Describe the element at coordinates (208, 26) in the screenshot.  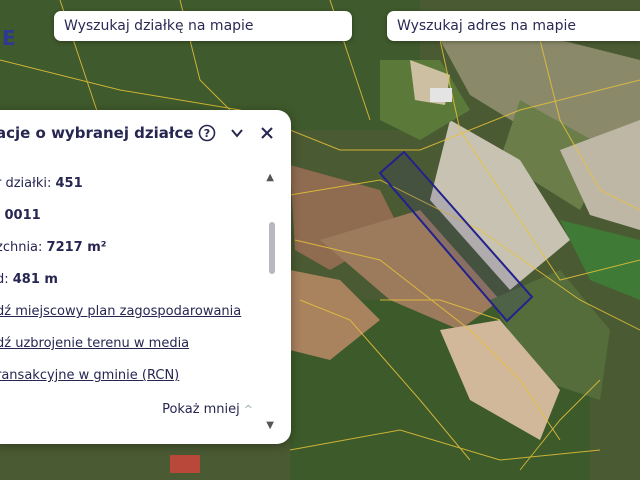
I see `search-parcel-input` at that location.